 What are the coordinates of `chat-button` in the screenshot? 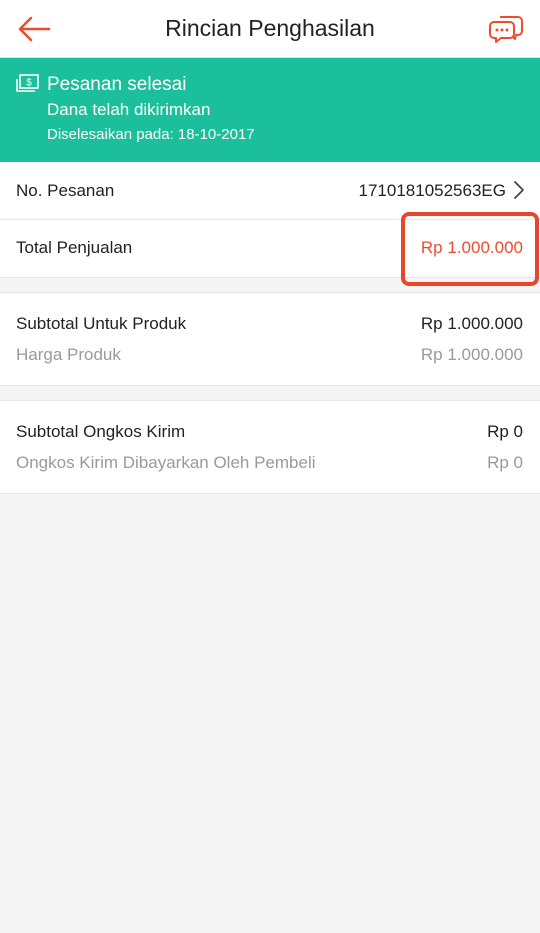 It's located at (506, 29).